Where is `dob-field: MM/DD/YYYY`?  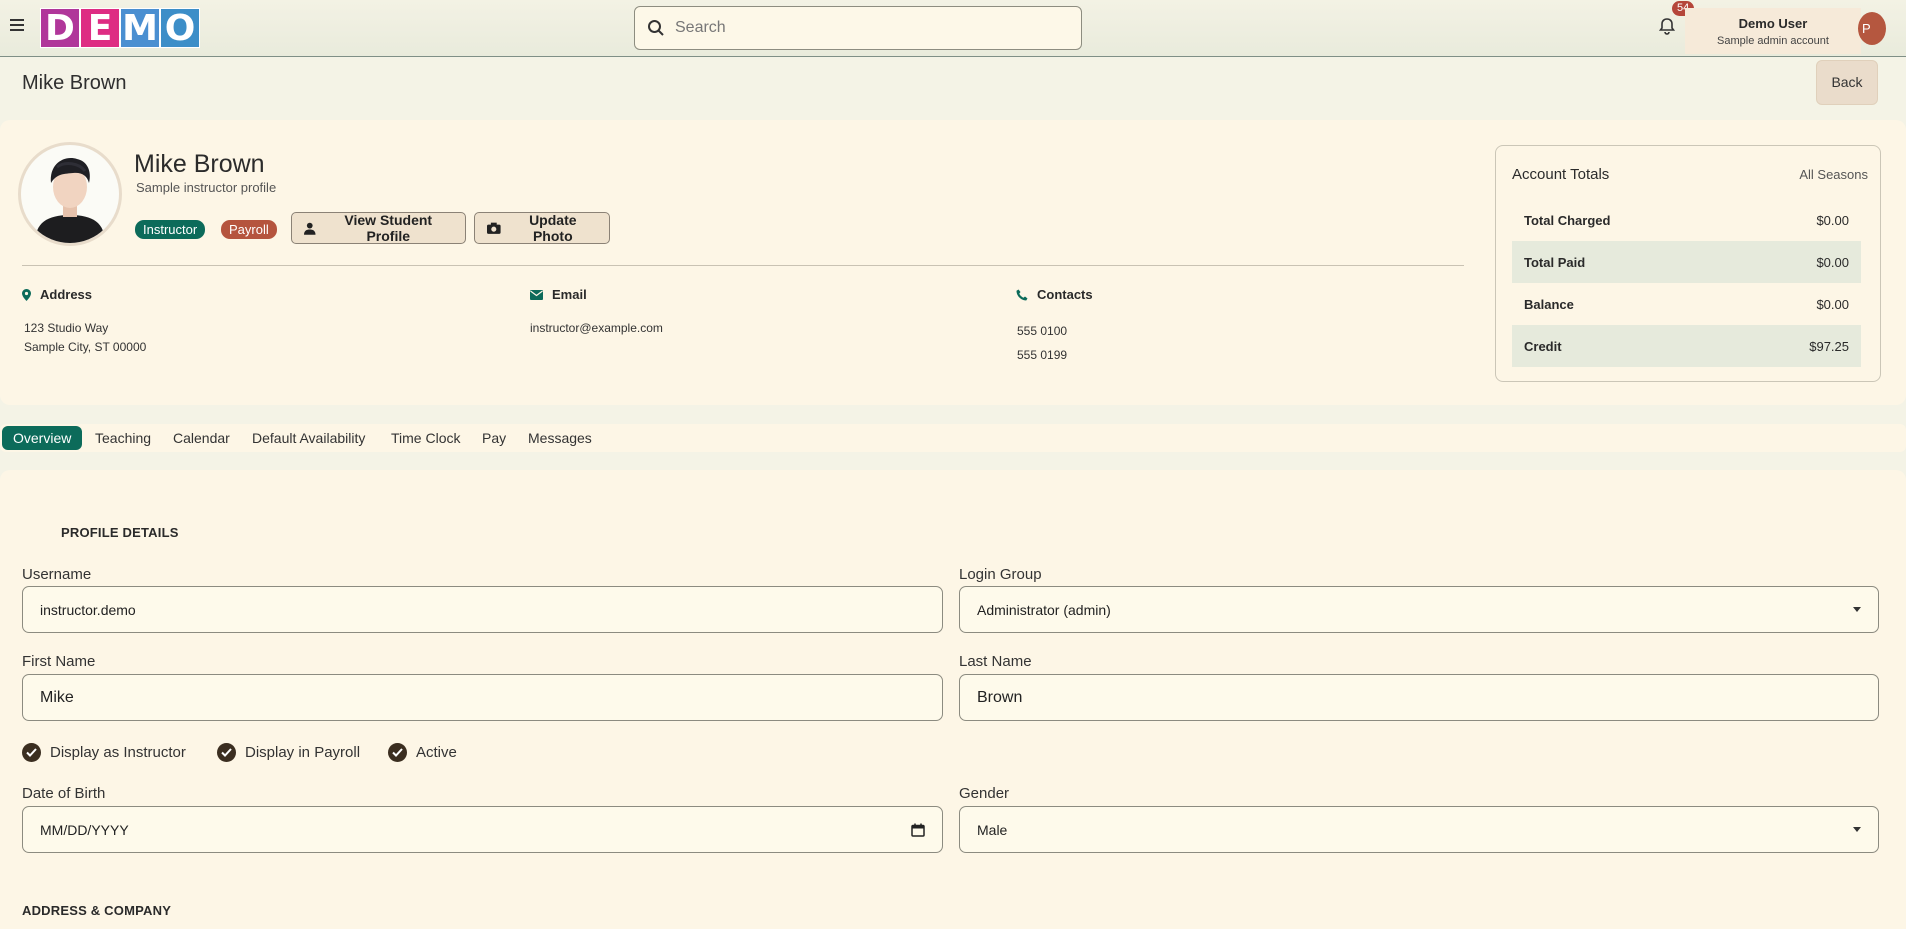
dob-field: MM/DD/YYYY is located at coordinates (482, 829).